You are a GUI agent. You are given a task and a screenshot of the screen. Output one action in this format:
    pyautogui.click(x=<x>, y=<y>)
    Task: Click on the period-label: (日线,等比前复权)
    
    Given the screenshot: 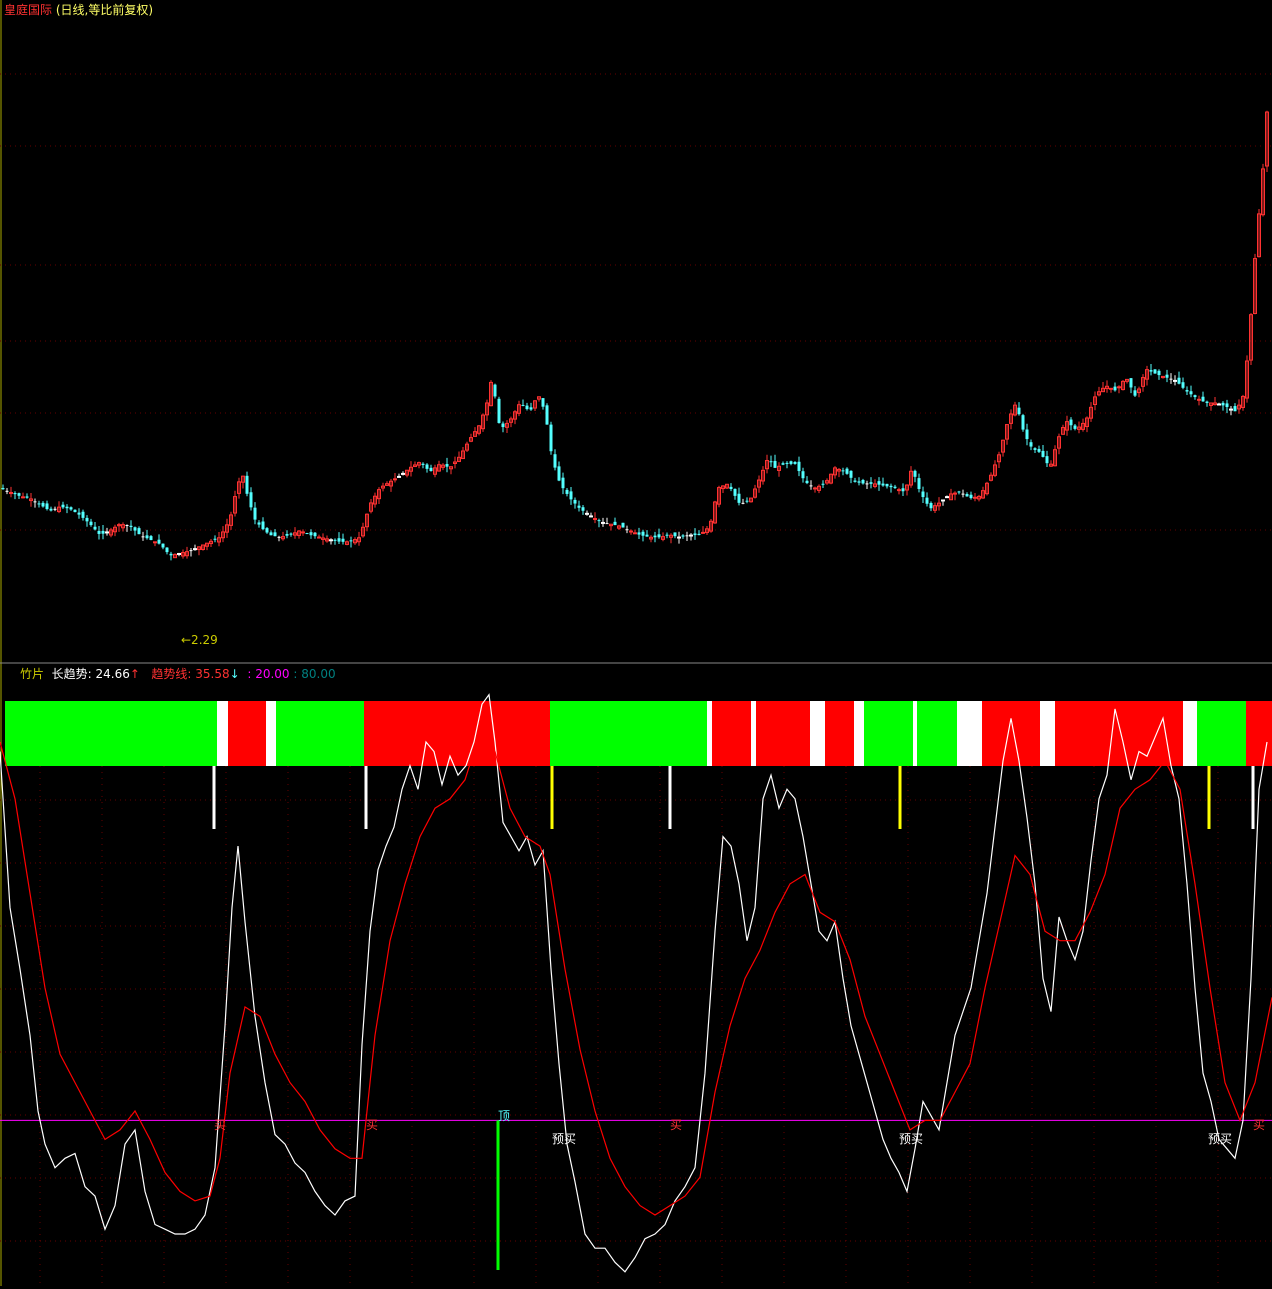 What is the action you would take?
    pyautogui.click(x=104, y=10)
    